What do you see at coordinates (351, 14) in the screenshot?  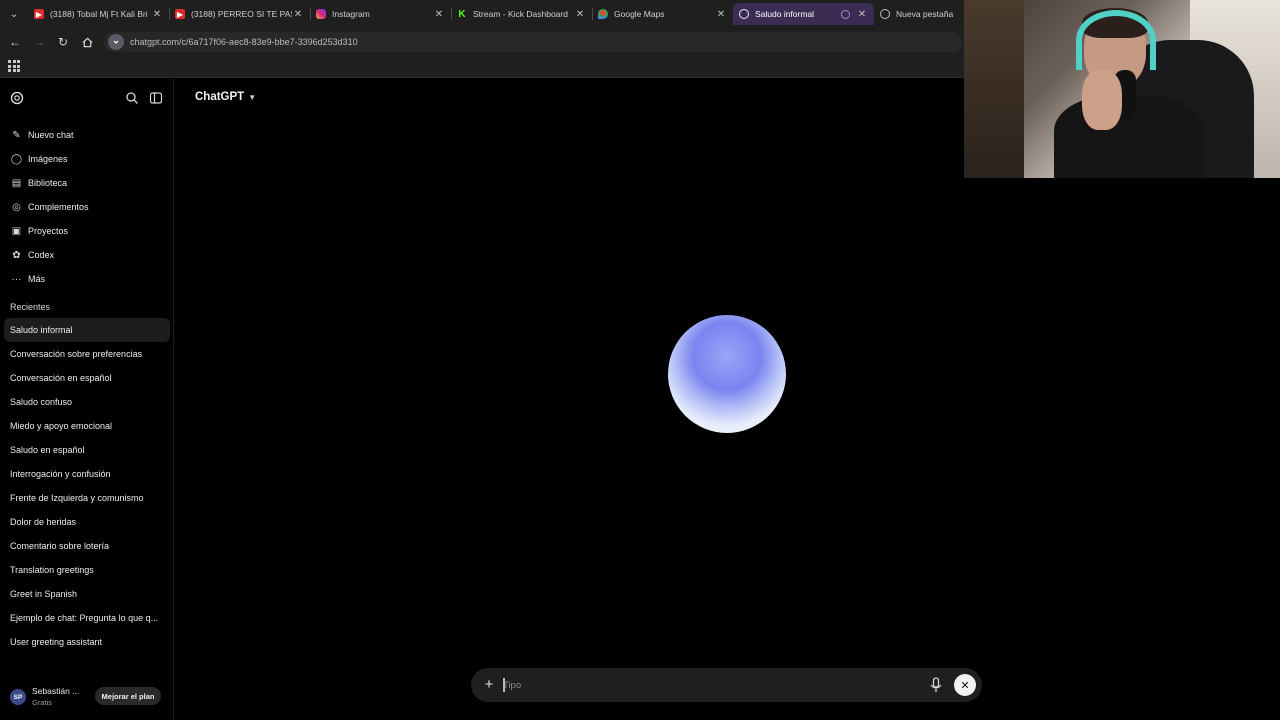 I see `tab-title: Instagram` at bounding box center [351, 14].